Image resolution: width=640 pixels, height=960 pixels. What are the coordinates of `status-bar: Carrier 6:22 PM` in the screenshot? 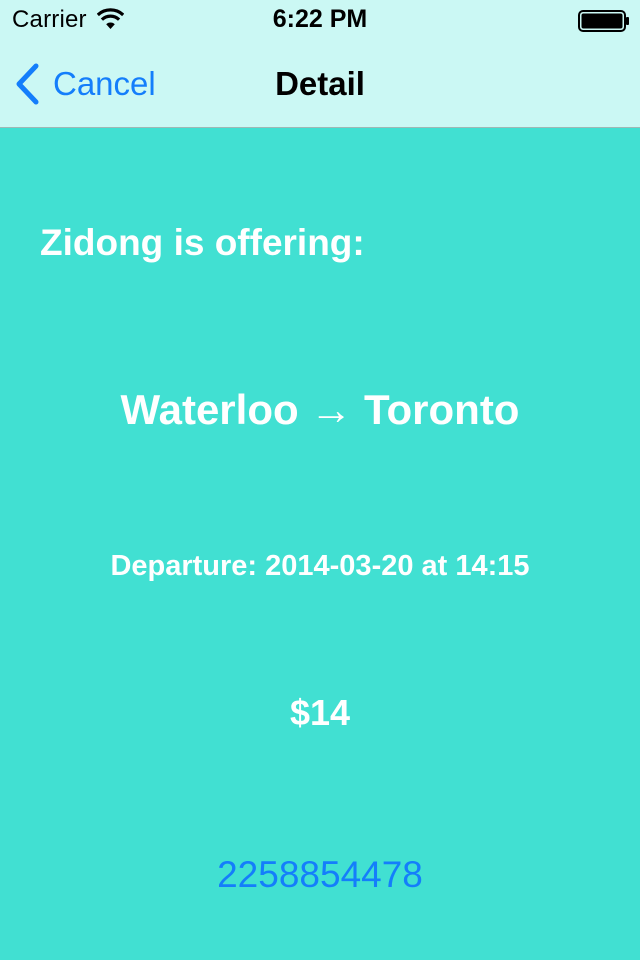 It's located at (320, 20).